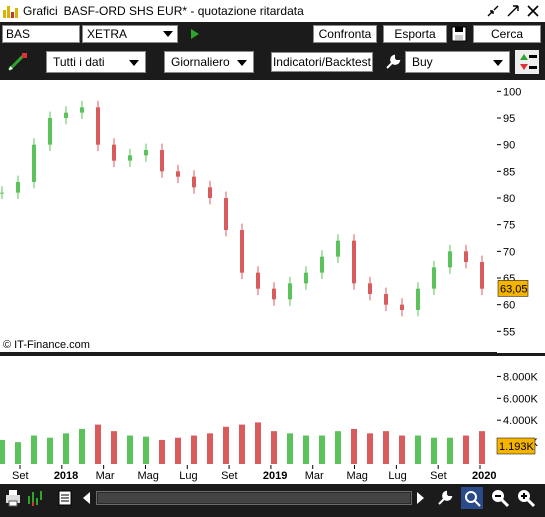 The image size is (545, 517). I want to click on bottom-toolbar, so click(272, 498).